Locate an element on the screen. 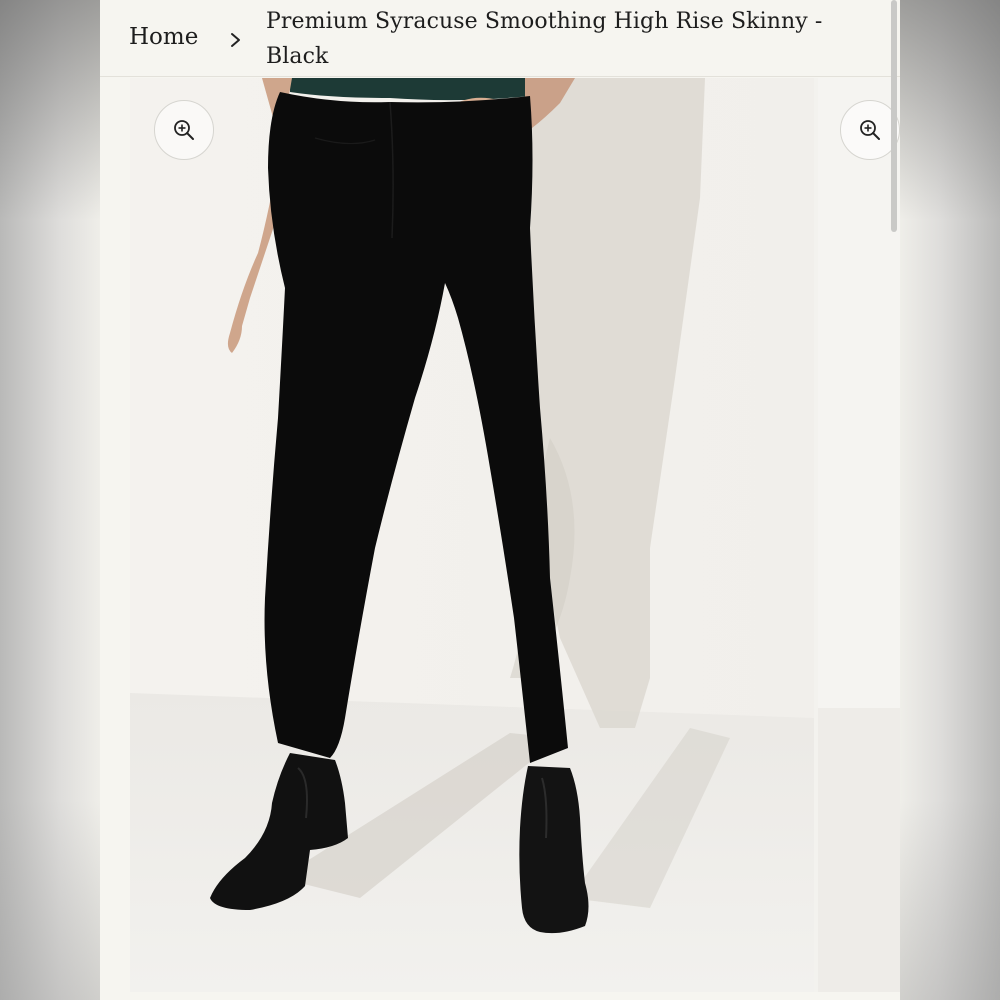  chevron-right-icon is located at coordinates (235, 40).